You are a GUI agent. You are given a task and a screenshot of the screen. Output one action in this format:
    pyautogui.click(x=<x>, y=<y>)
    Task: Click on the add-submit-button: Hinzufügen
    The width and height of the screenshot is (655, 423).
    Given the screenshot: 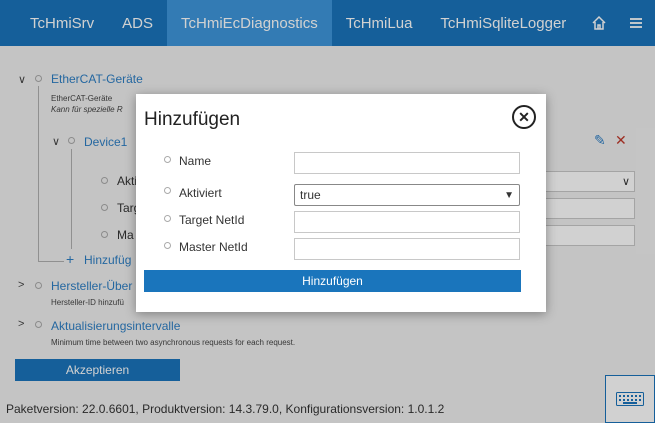 What is the action you would take?
    pyautogui.click(x=332, y=281)
    